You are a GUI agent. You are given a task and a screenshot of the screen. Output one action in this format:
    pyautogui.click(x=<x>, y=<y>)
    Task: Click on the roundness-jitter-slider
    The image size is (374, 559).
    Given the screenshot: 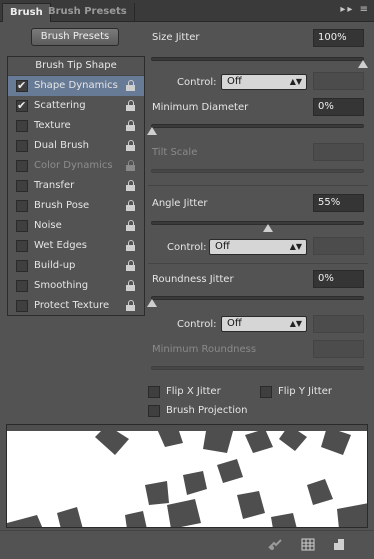 What is the action you would take?
    pyautogui.click(x=255, y=301)
    